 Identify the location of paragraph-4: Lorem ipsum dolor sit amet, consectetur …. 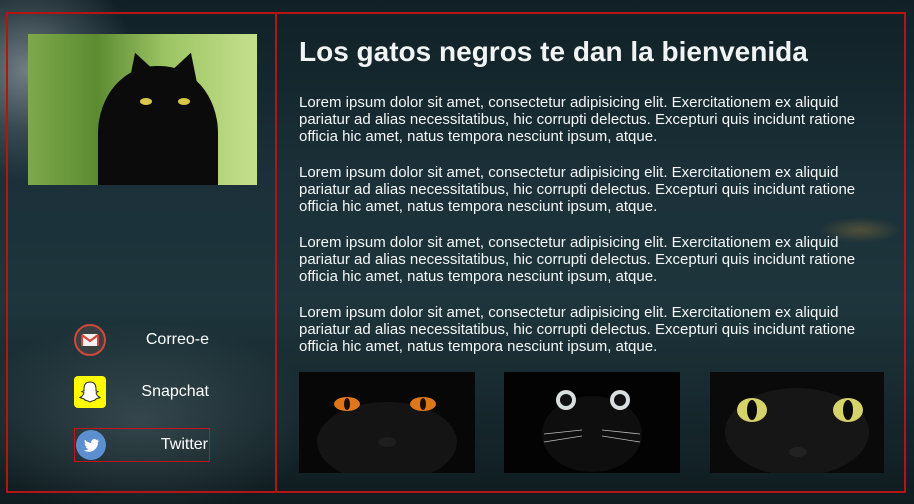
(577, 329).